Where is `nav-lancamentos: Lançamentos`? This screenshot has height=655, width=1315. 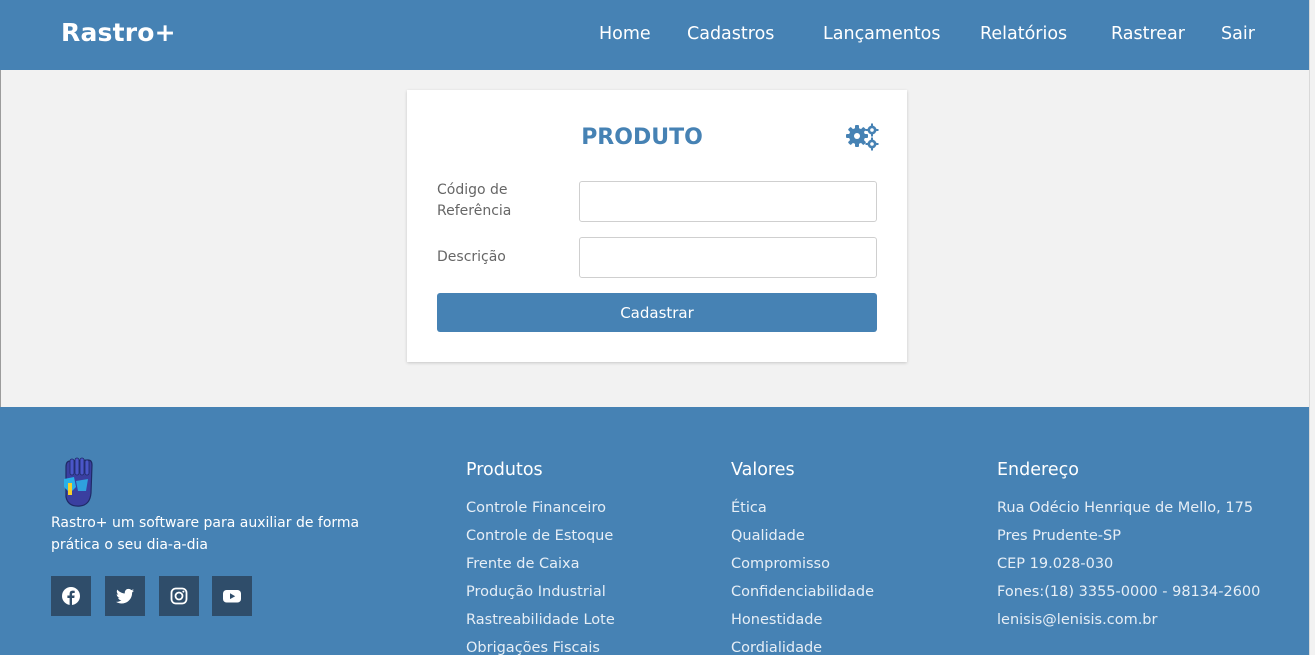 nav-lancamentos: Lançamentos is located at coordinates (882, 34).